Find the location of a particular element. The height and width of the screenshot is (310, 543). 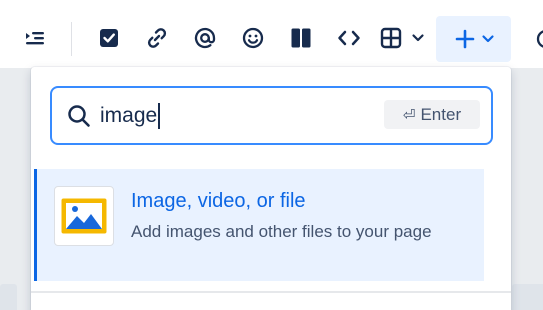

enter-key-icon: ⏎ is located at coordinates (409, 115).